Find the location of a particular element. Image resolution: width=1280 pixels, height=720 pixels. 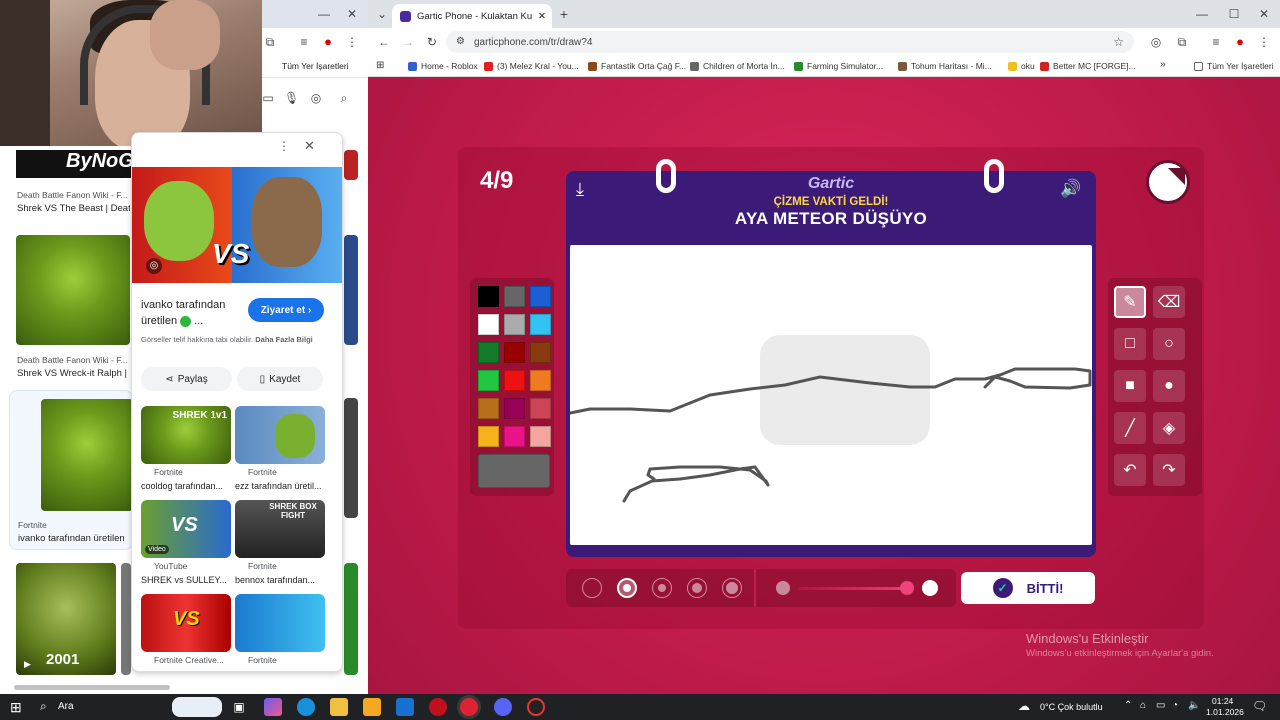

address-bar: ⚙ garticphone.com/tr/draw?4 ☆ is located at coordinates (790, 42).